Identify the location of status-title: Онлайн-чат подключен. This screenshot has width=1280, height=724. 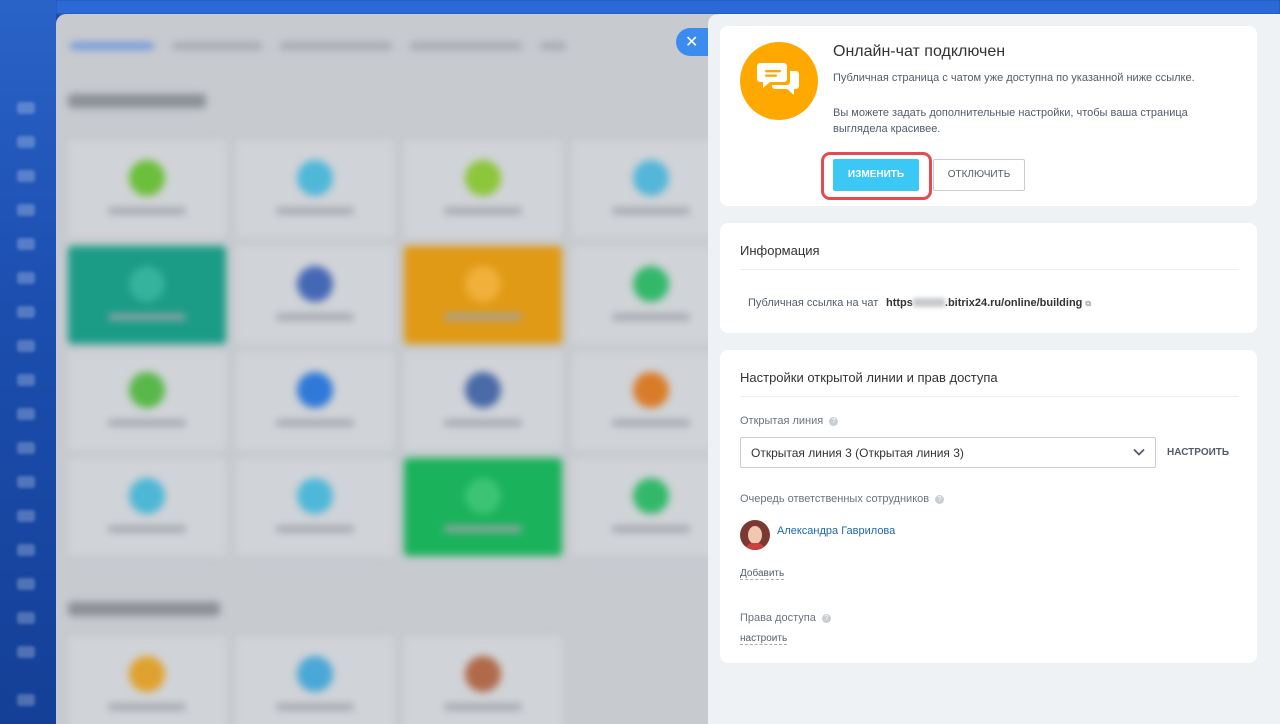
(919, 51).